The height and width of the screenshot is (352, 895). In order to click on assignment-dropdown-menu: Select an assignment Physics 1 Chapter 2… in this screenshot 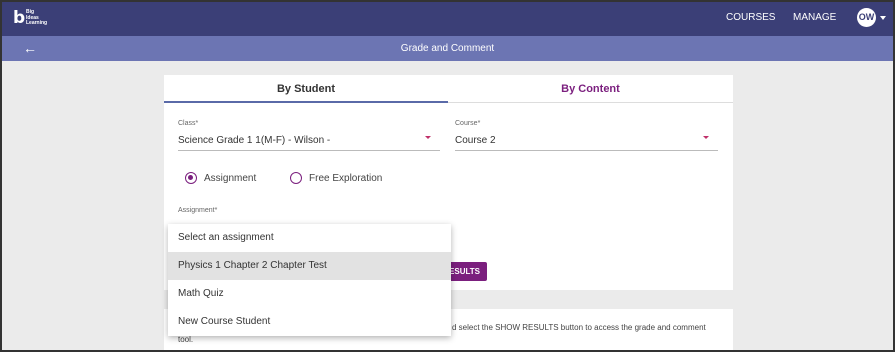, I will do `click(309, 280)`.